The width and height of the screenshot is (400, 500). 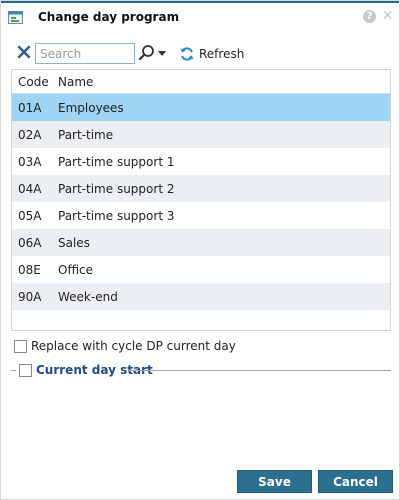 I want to click on row-name: Part-time support 3, so click(x=116, y=216).